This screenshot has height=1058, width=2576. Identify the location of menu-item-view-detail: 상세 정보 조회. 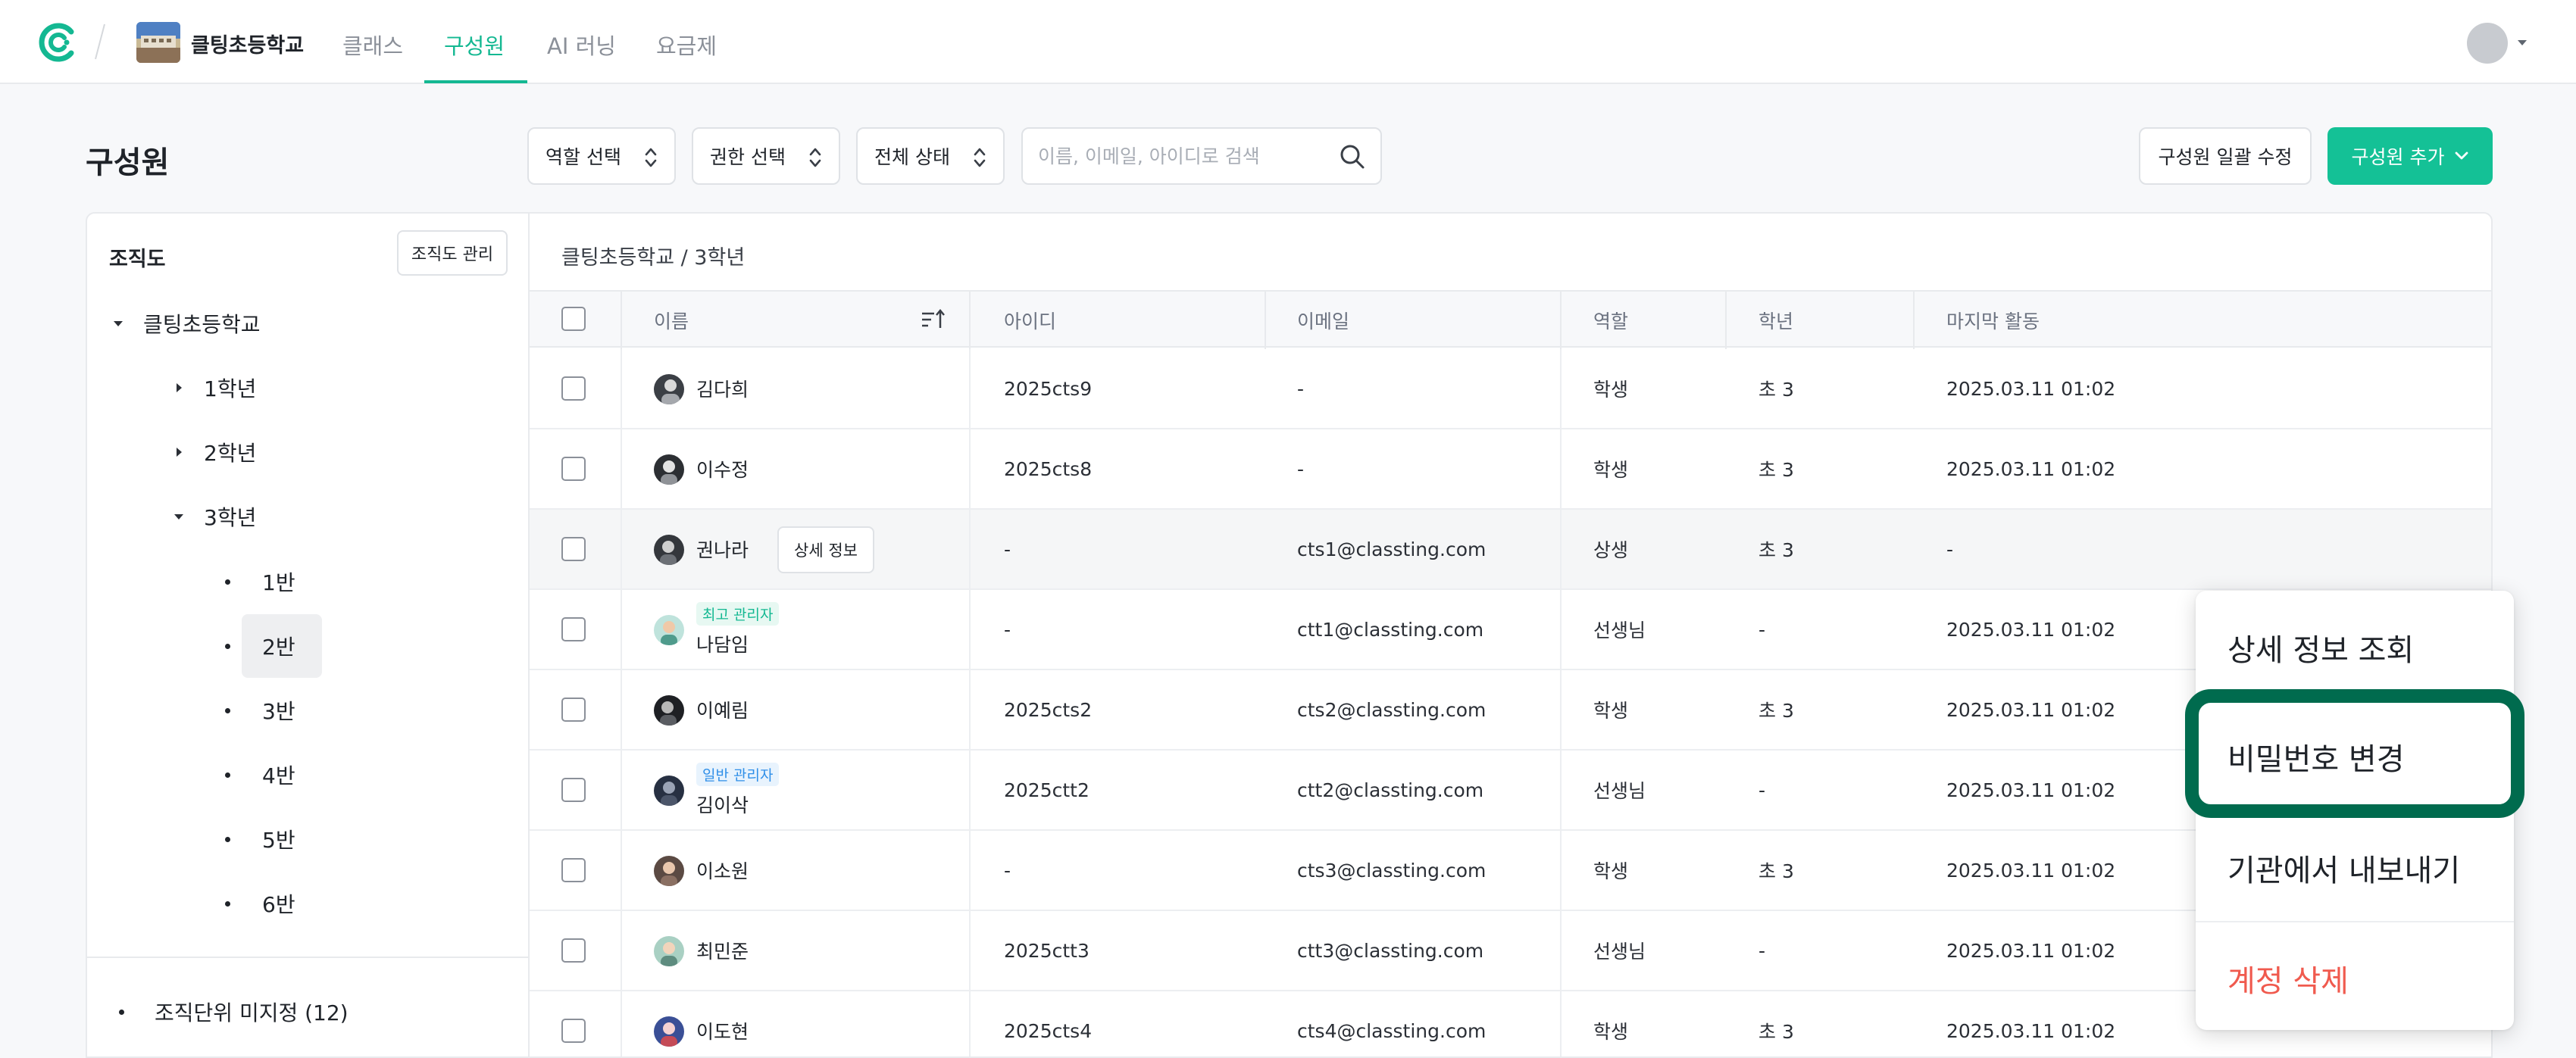
(2321, 647).